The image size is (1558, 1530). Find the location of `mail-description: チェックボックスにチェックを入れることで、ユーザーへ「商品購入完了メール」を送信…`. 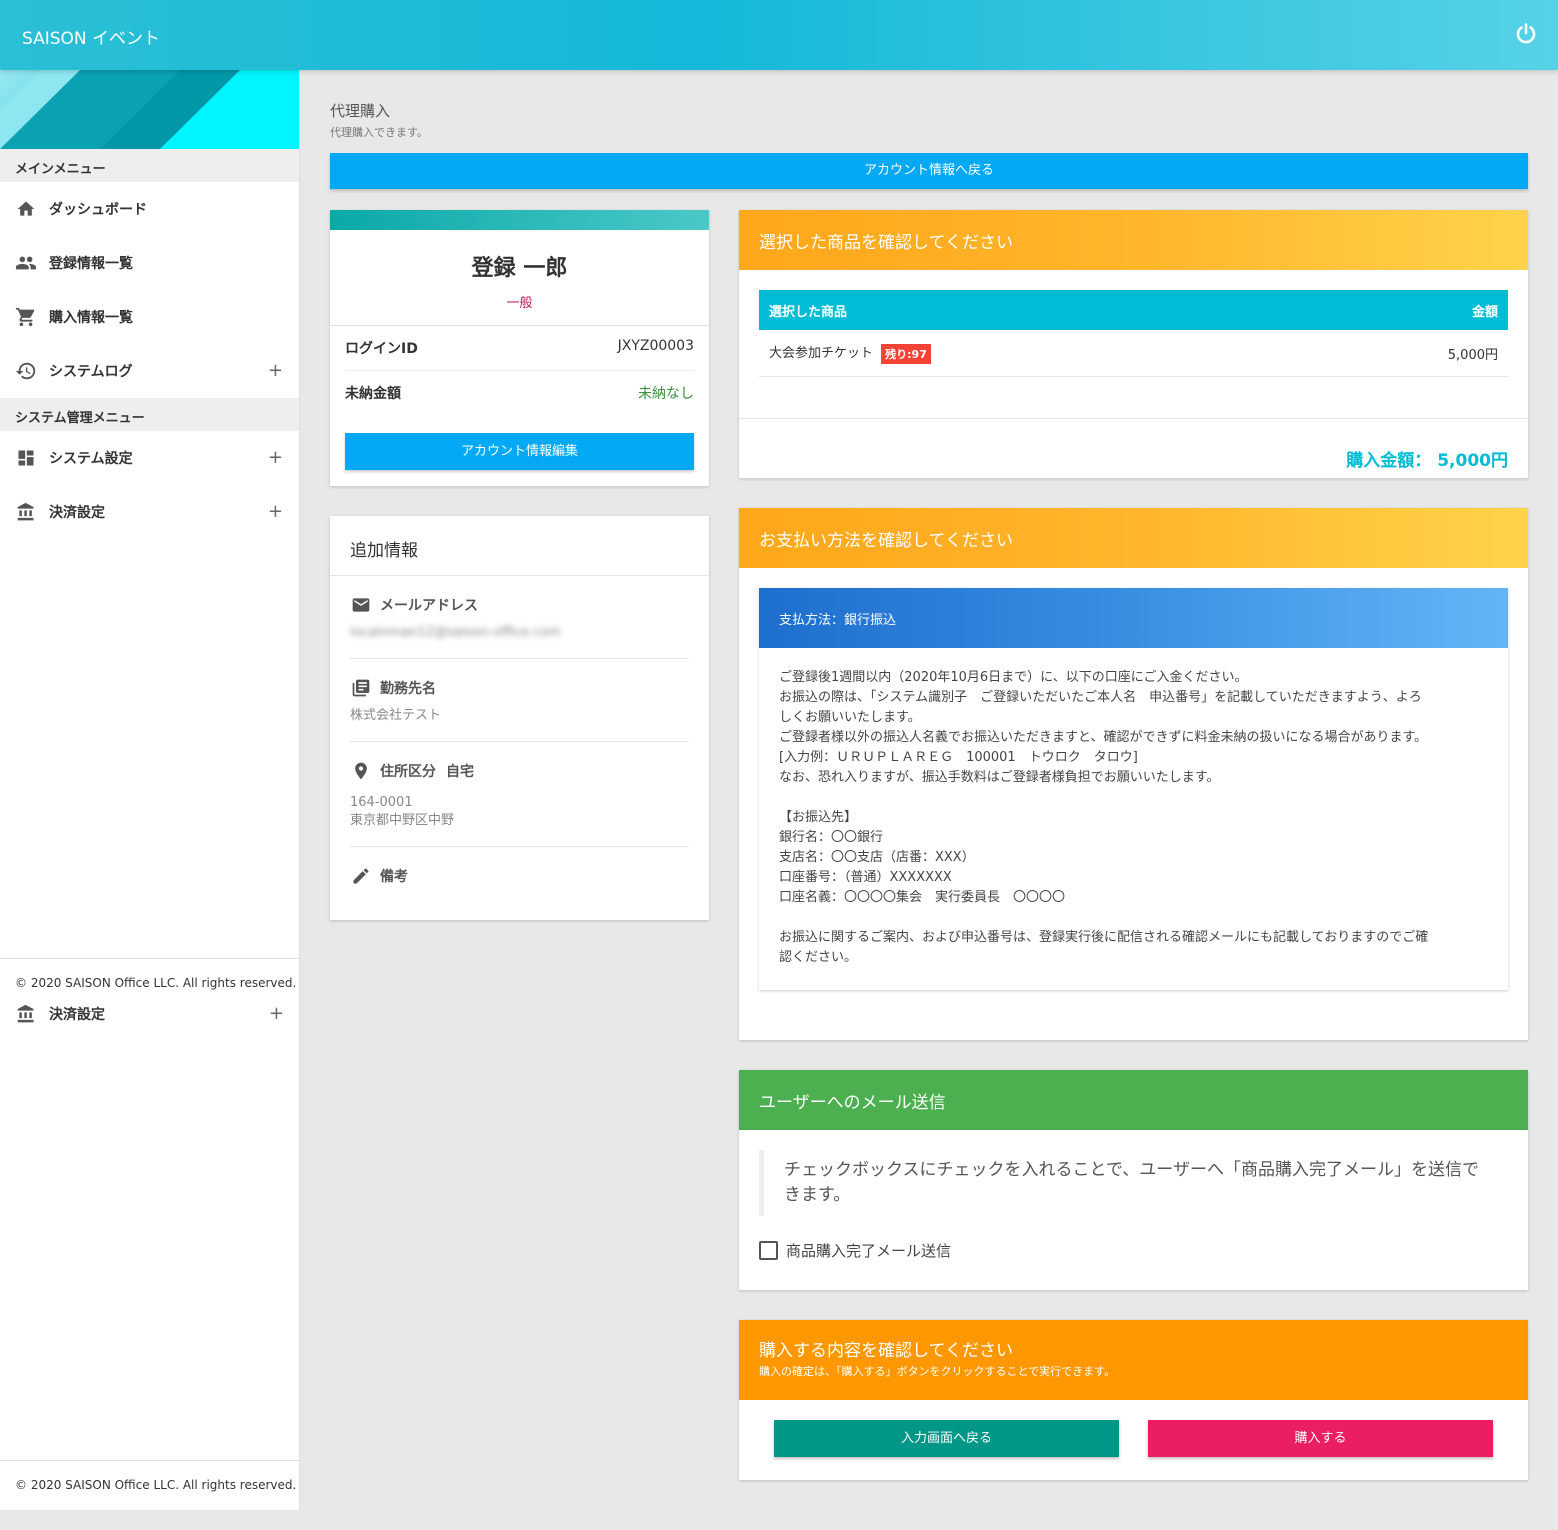

mail-description: チェックボックスにチェックを入れることで、ユーザーへ「商品購入完了メール」を送信… is located at coordinates (1133, 1183).